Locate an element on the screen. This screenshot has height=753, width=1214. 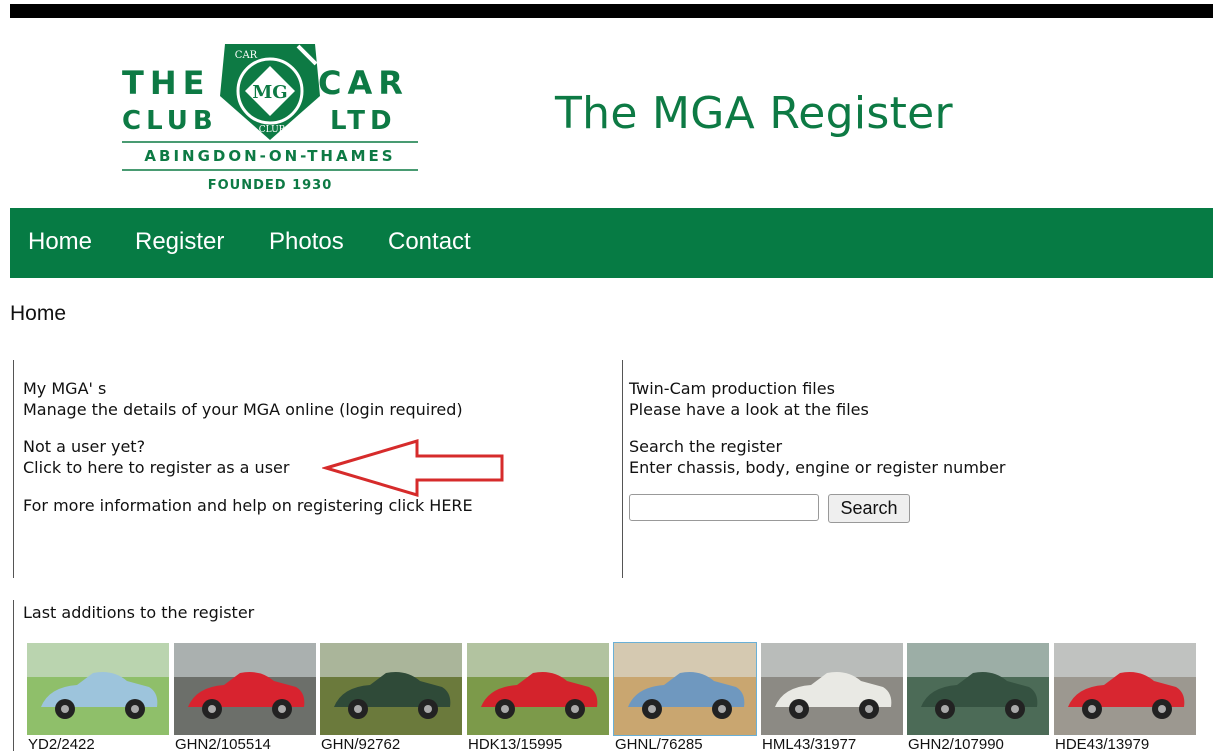
twincam-link: Twin-Cam production files is located at coordinates (732, 388).